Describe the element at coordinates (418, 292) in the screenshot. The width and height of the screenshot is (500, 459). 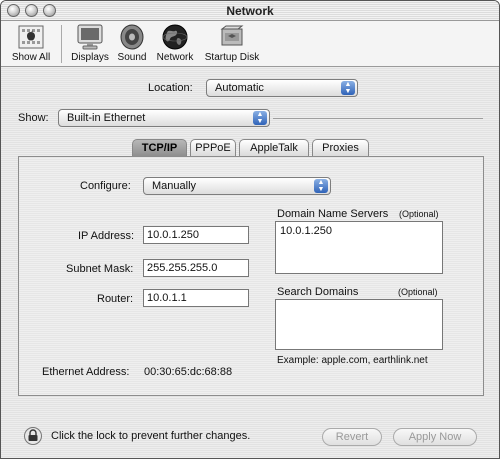
I see `search-optional-label: (Optional)` at that location.